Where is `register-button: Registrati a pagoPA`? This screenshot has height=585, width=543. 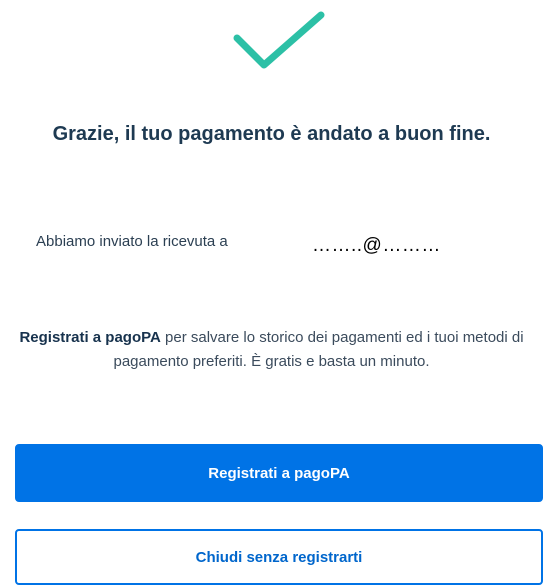
register-button: Registrati a pagoPA is located at coordinates (279, 473).